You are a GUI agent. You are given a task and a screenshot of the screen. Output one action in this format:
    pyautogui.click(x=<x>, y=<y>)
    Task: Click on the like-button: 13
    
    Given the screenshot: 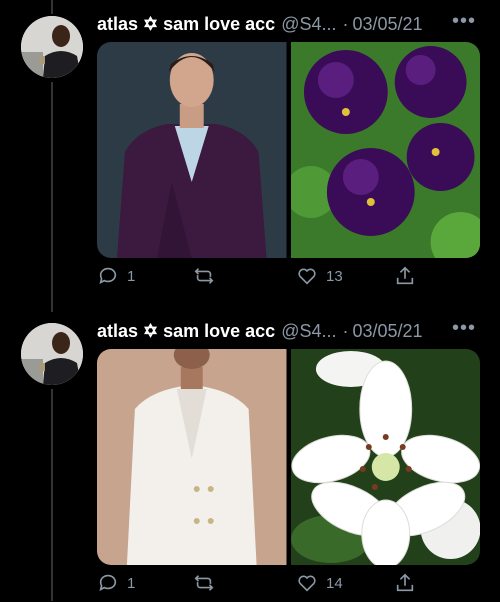 What is the action you would take?
    pyautogui.click(x=319, y=276)
    